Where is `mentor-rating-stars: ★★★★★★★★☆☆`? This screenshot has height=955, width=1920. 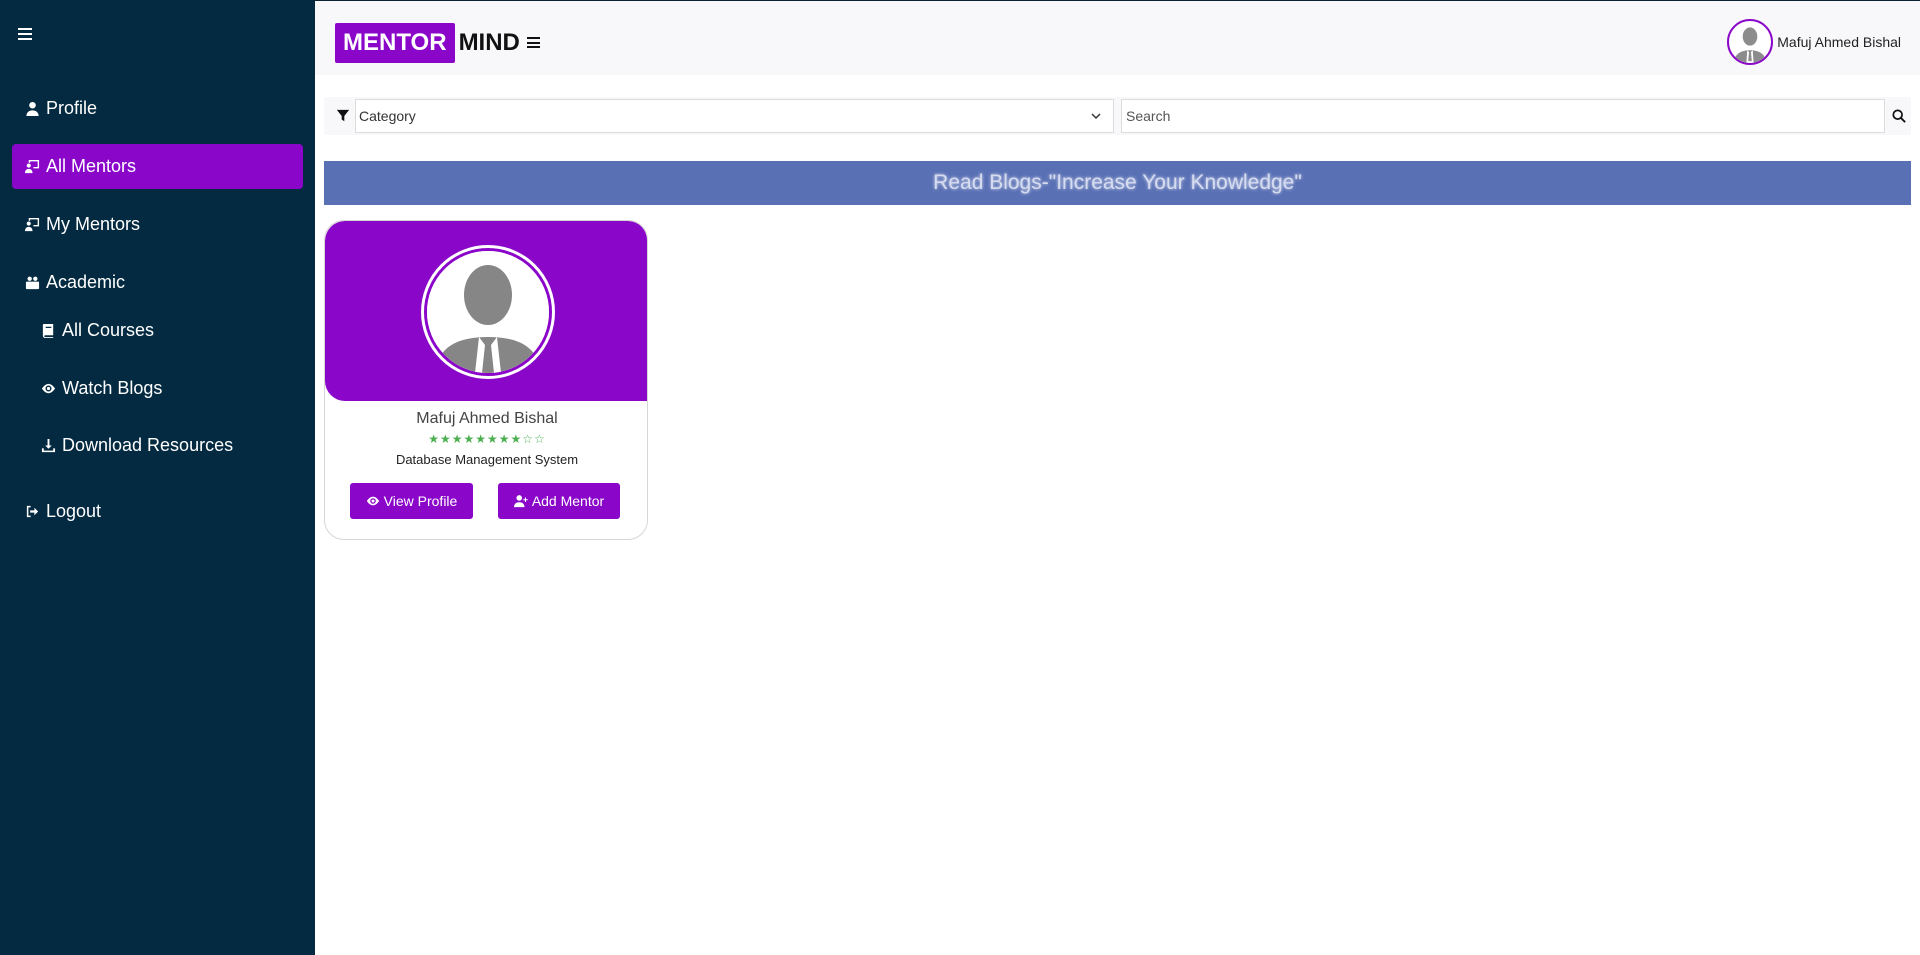 mentor-rating-stars: ★★★★★★★★☆☆ is located at coordinates (487, 439).